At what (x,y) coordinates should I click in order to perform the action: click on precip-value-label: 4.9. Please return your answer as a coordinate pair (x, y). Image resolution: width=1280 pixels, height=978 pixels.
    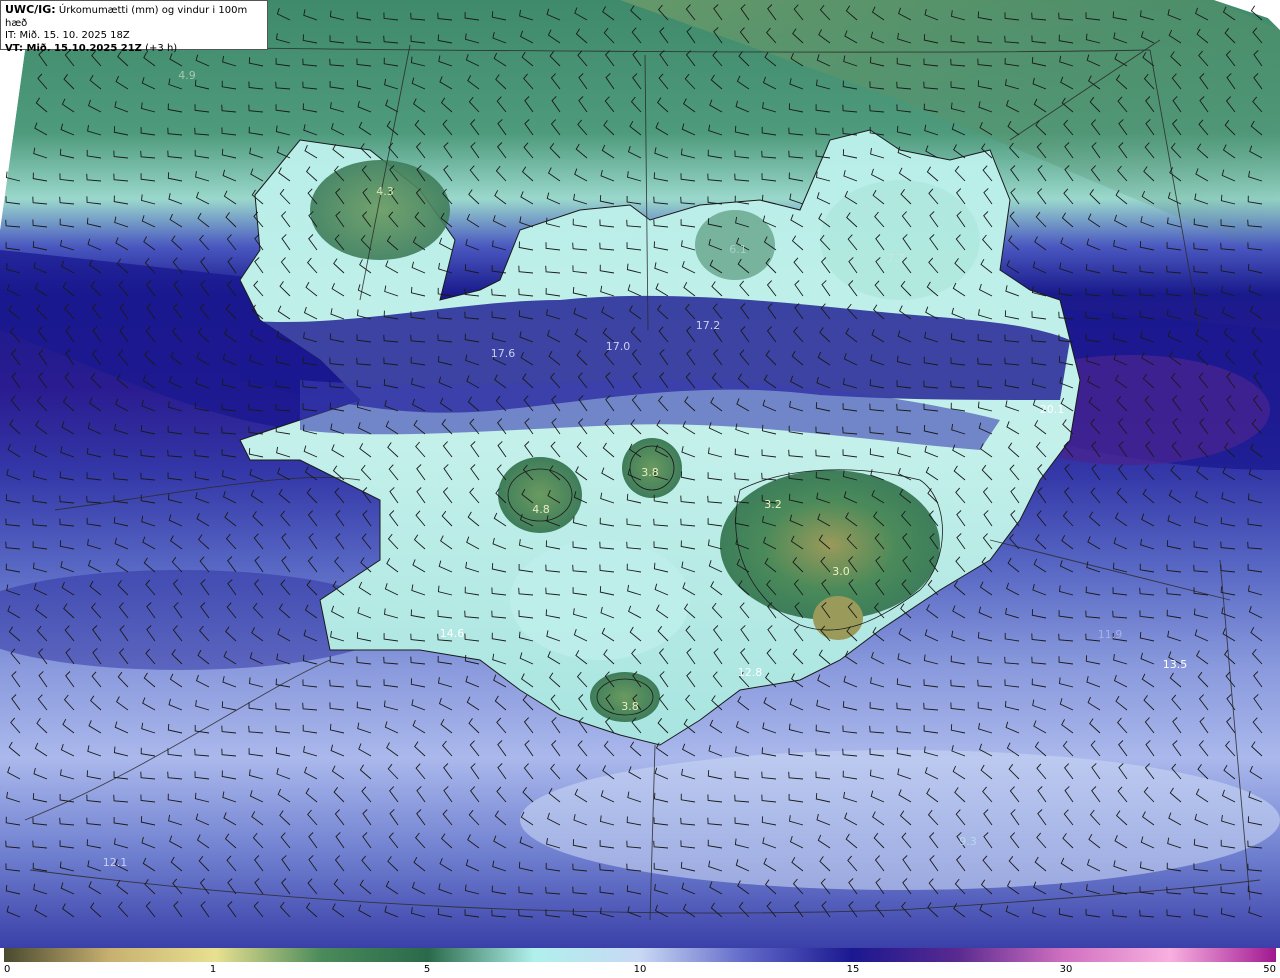
    Looking at the image, I should click on (187, 75).